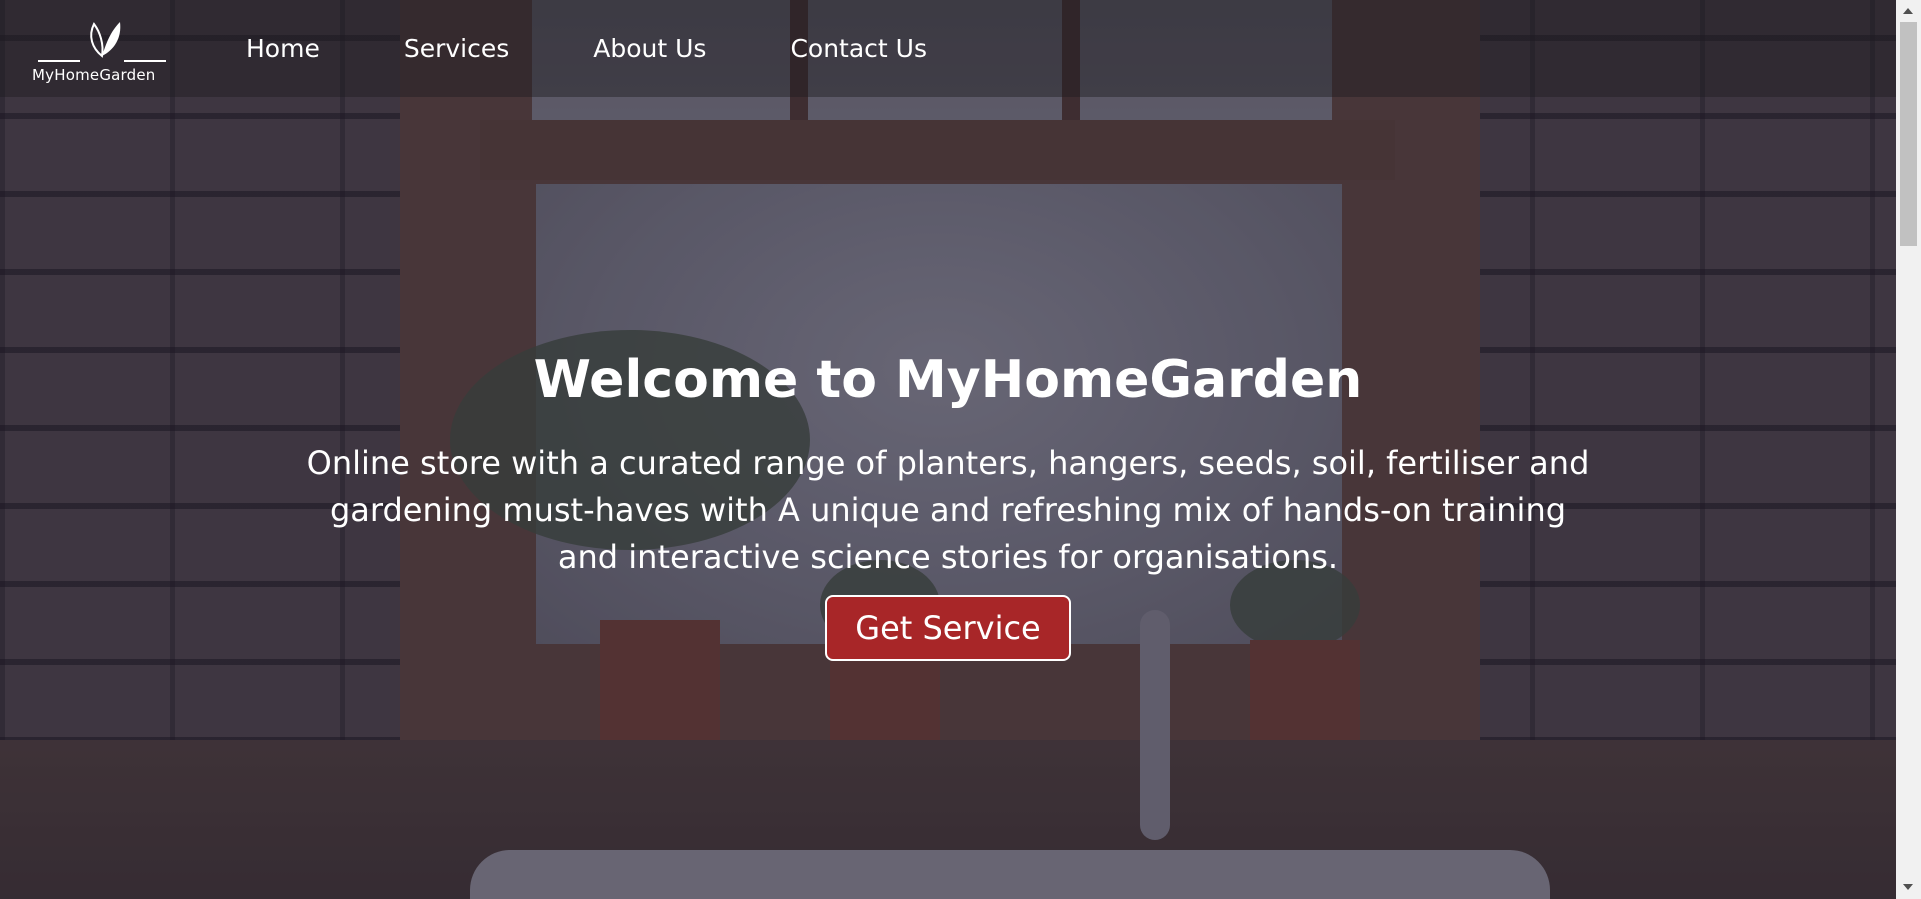  I want to click on nav-home-link: Home, so click(283, 48).